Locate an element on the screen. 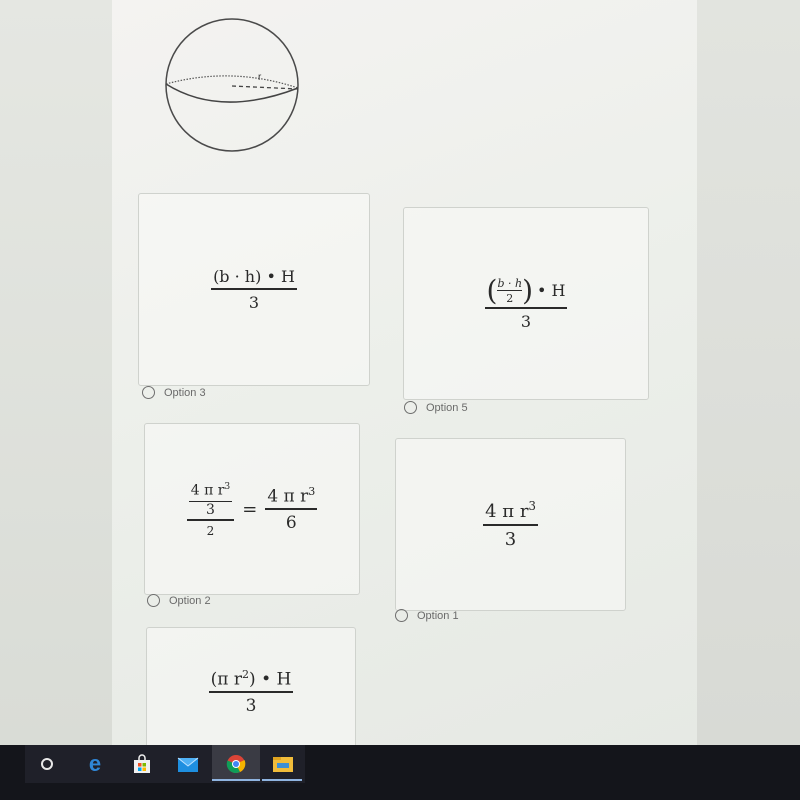 This screenshot has width=800, height=800. inner-denominator: 3 is located at coordinates (210, 509).